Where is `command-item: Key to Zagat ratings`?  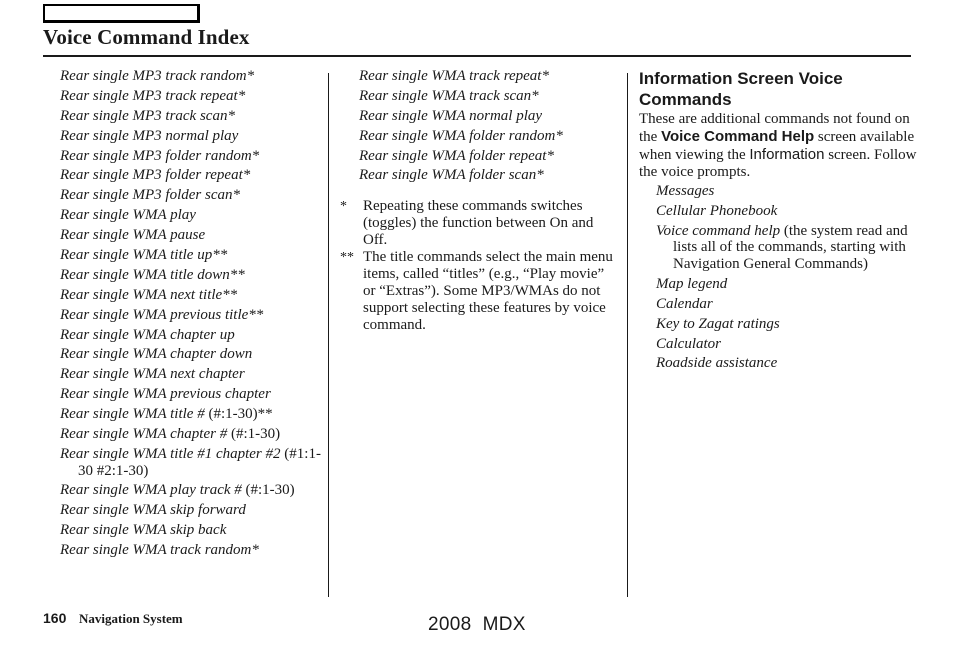 command-item: Key to Zagat ratings is located at coordinates (787, 324).